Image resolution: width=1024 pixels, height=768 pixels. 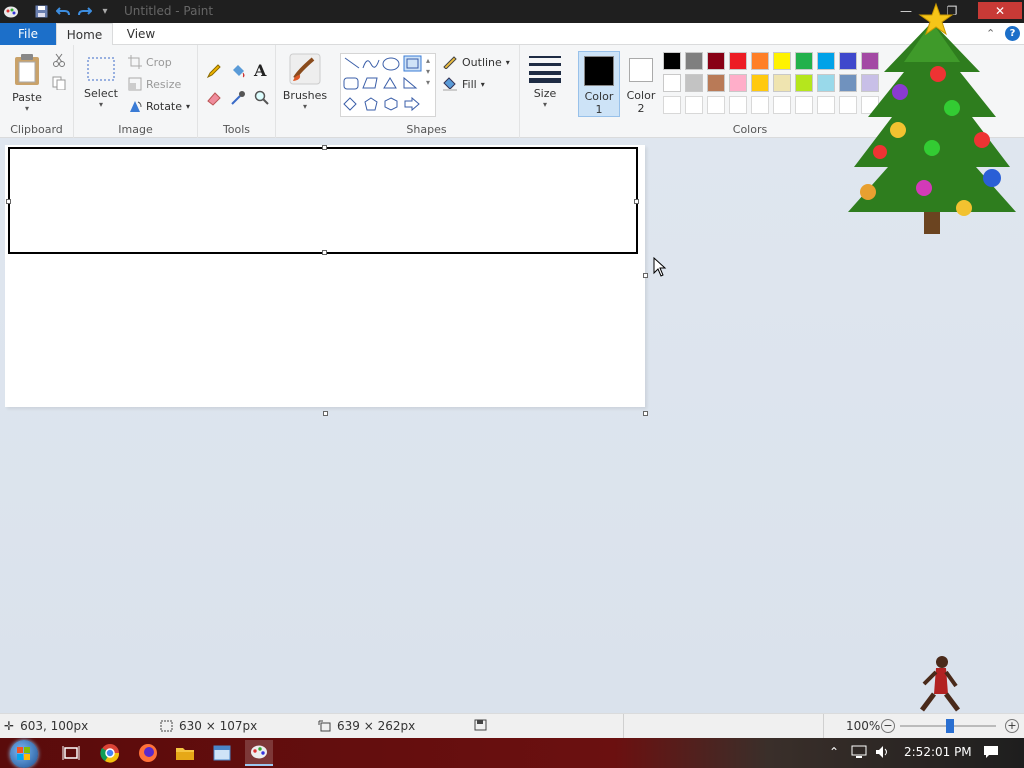 I want to click on task-view-icon, so click(x=71, y=753).